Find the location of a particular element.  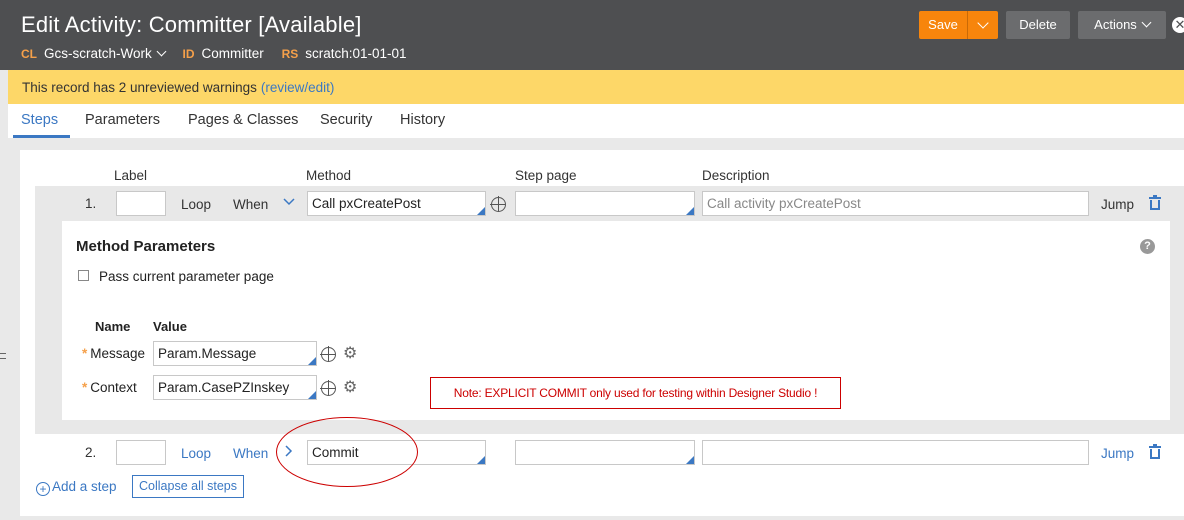

method-value: Call pxCreatePost is located at coordinates (366, 203).